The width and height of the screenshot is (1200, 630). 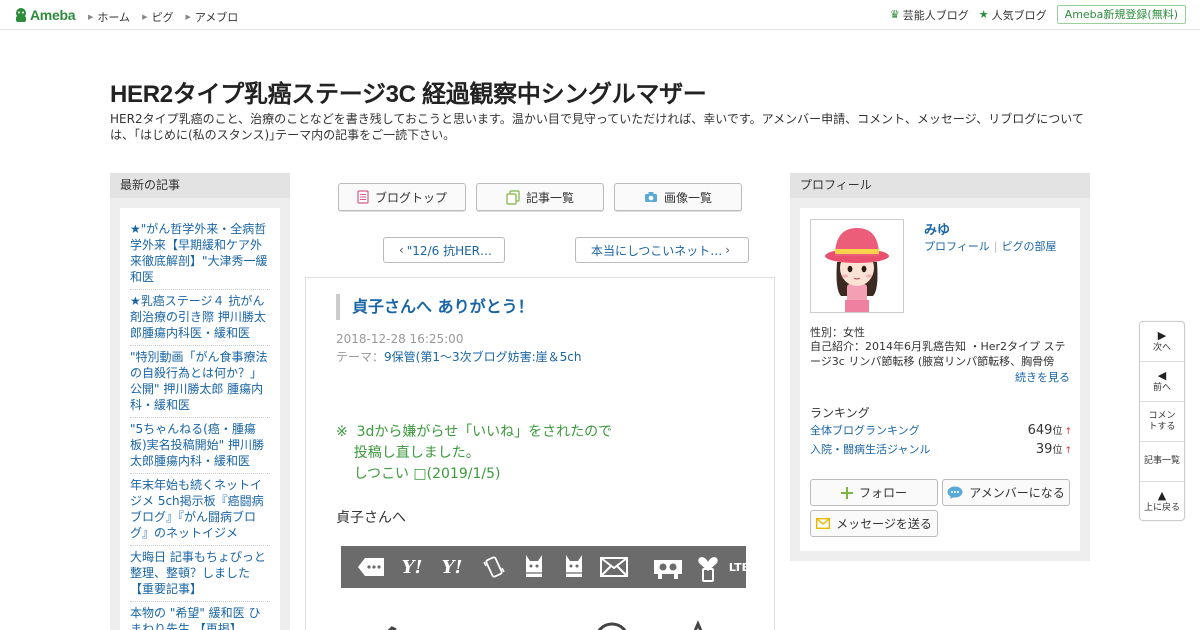 I want to click on global-nav: ▶ ホーム ▶ ピグ ▶ アメブロ, so click(x=169, y=17).